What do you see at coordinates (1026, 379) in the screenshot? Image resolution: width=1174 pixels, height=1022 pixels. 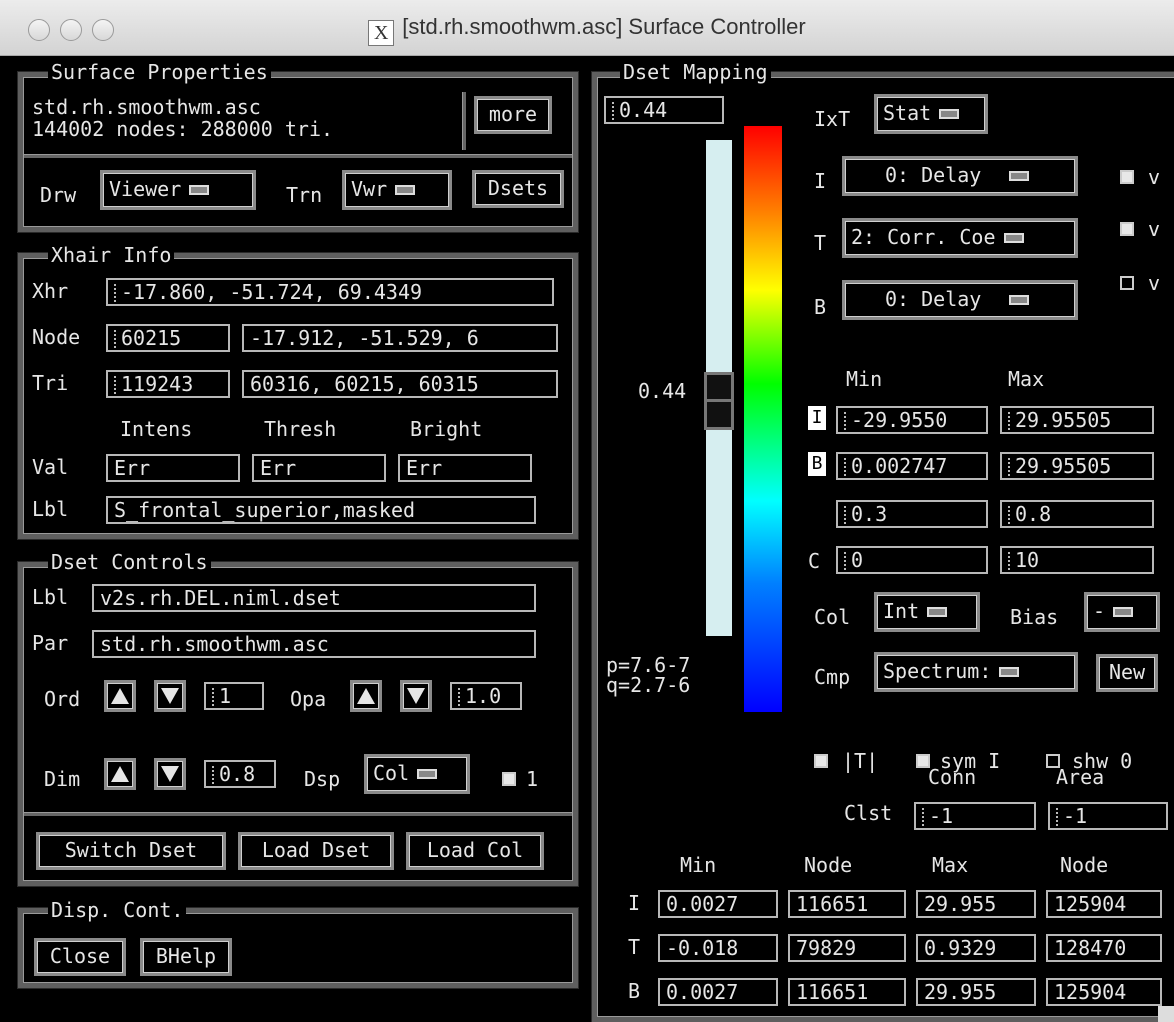 I see `max-header: Max` at bounding box center [1026, 379].